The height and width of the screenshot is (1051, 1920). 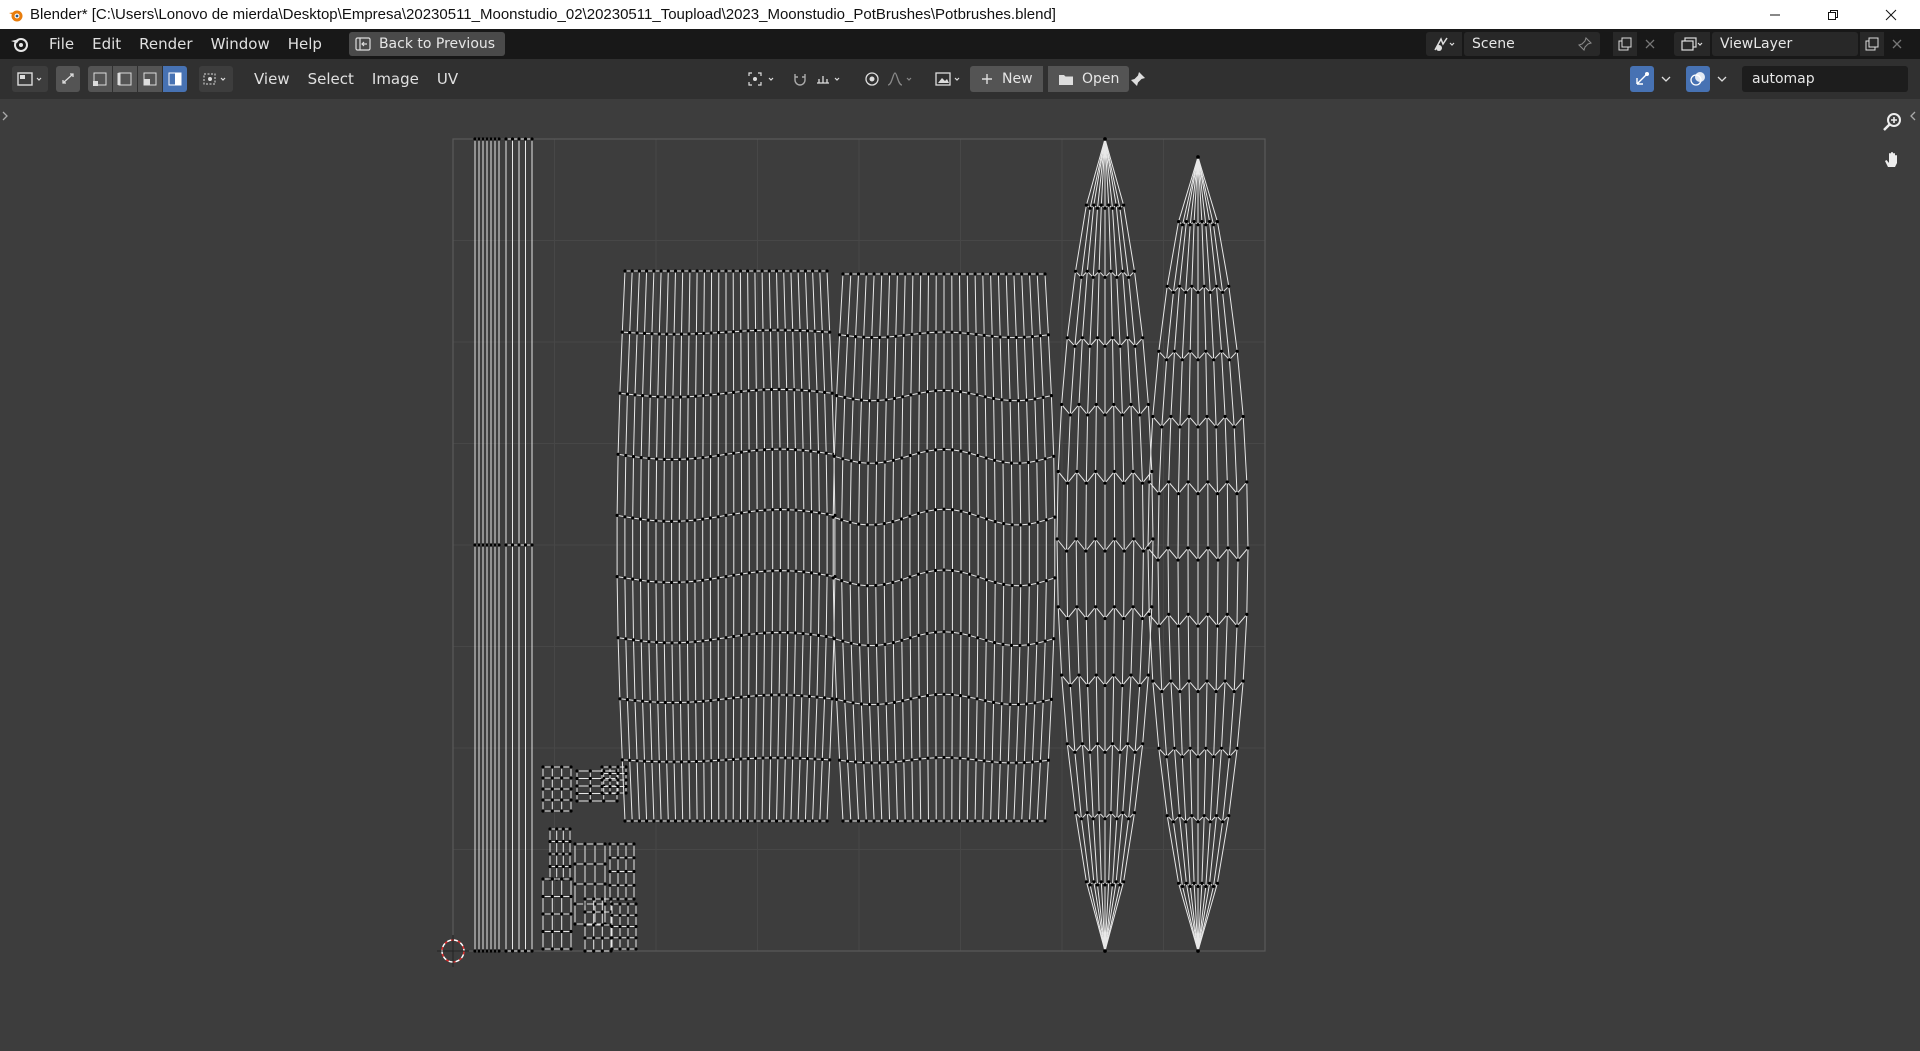 What do you see at coordinates (453, 951) in the screenshot?
I see `2d-cursor` at bounding box center [453, 951].